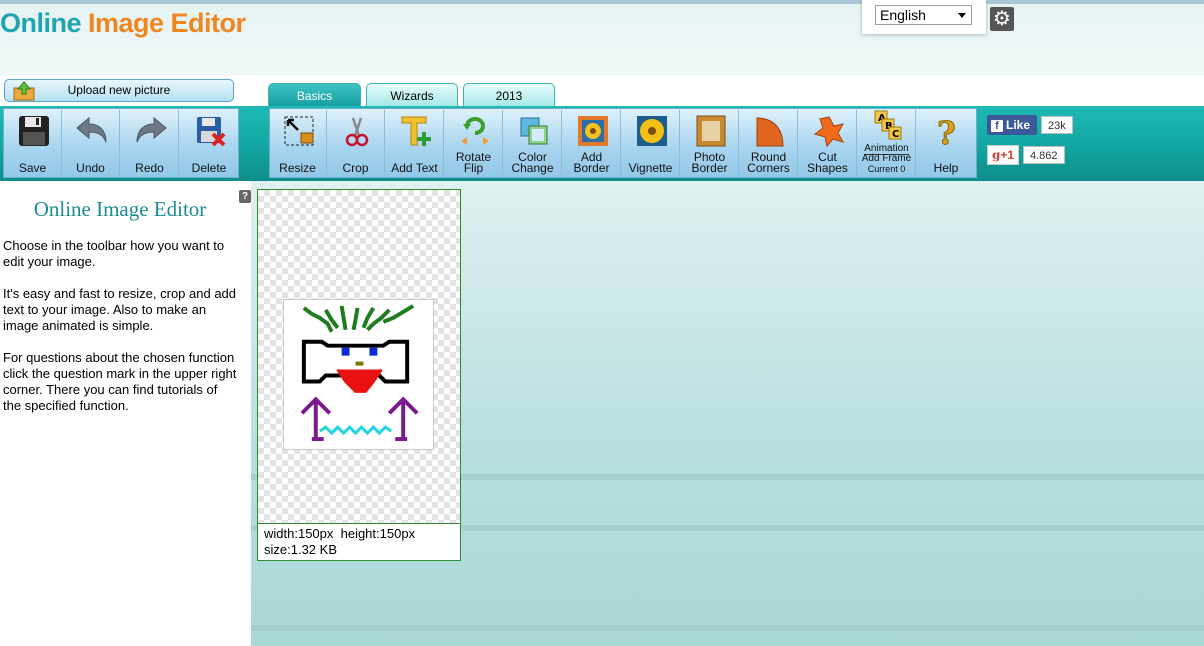  I want to click on panel-title: Online Image Editor, so click(120, 209).